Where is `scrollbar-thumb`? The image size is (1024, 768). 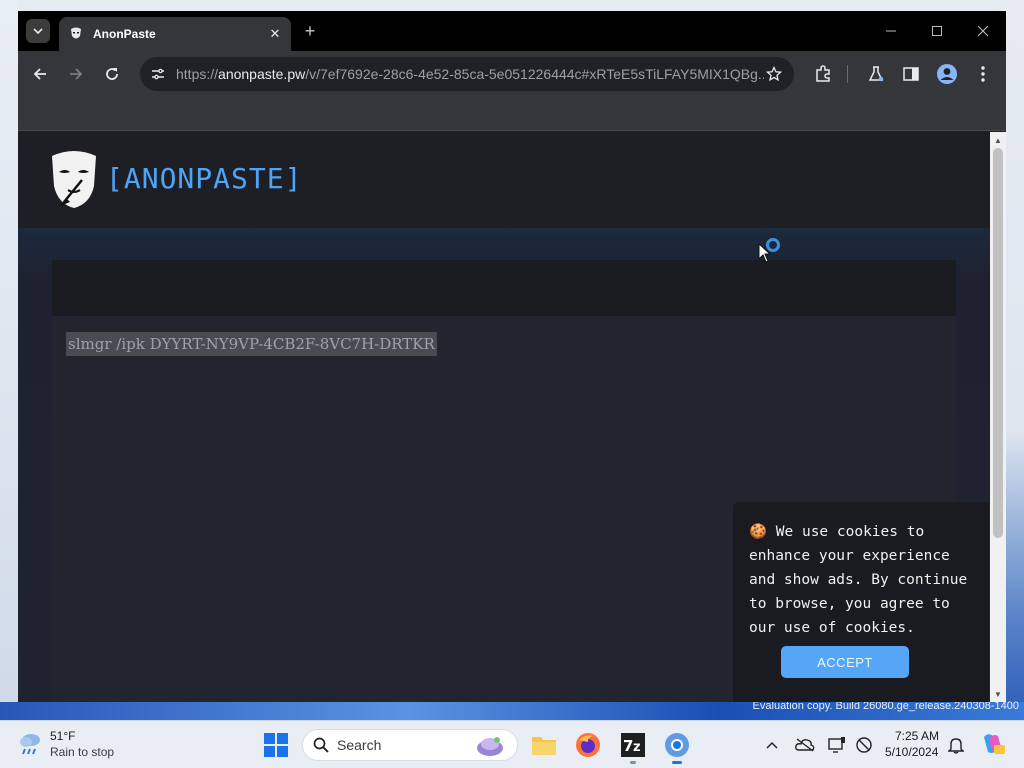 scrollbar-thumb is located at coordinates (998, 343).